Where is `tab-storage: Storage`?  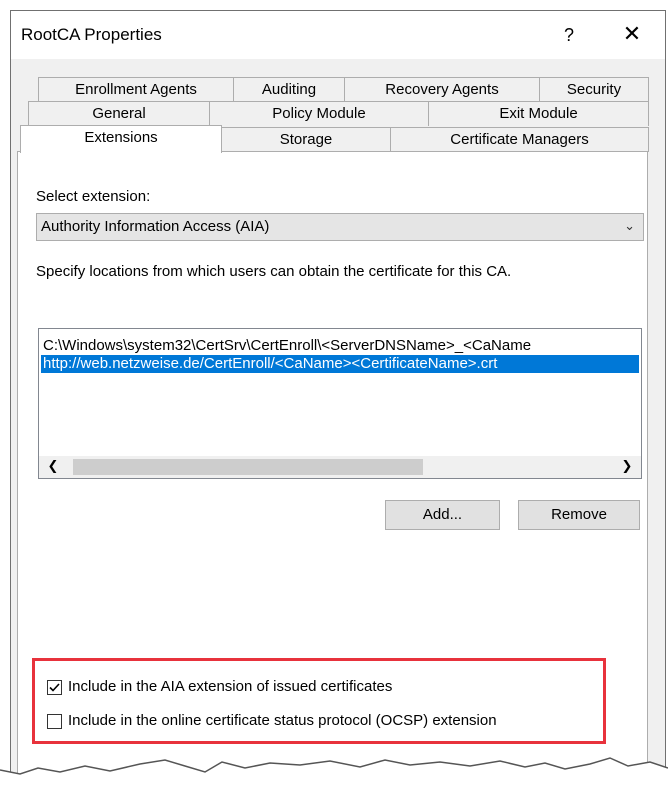
tab-storage: Storage is located at coordinates (306, 139).